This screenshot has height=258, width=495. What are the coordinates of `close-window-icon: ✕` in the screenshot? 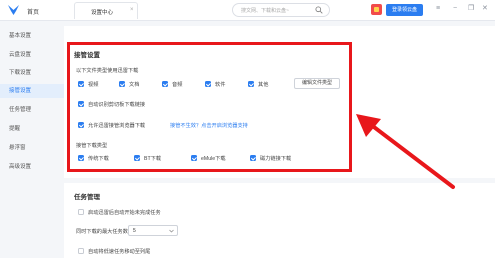 It's located at (485, 9).